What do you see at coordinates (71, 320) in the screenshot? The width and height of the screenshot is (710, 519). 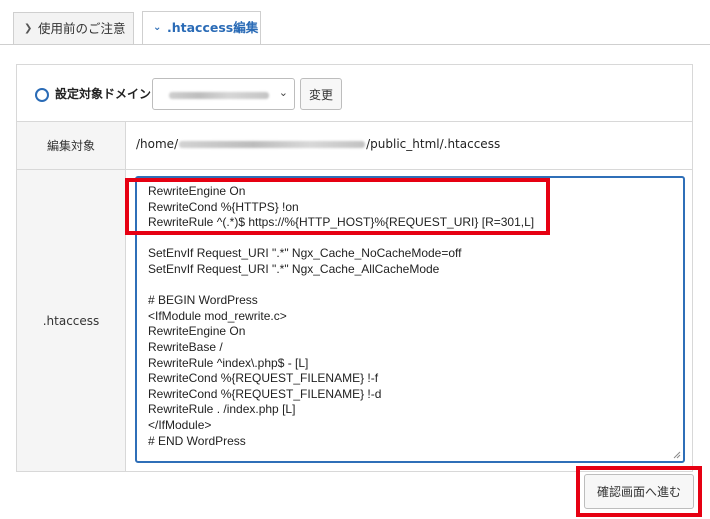 I see `htaccess-label: .htaccess` at bounding box center [71, 320].